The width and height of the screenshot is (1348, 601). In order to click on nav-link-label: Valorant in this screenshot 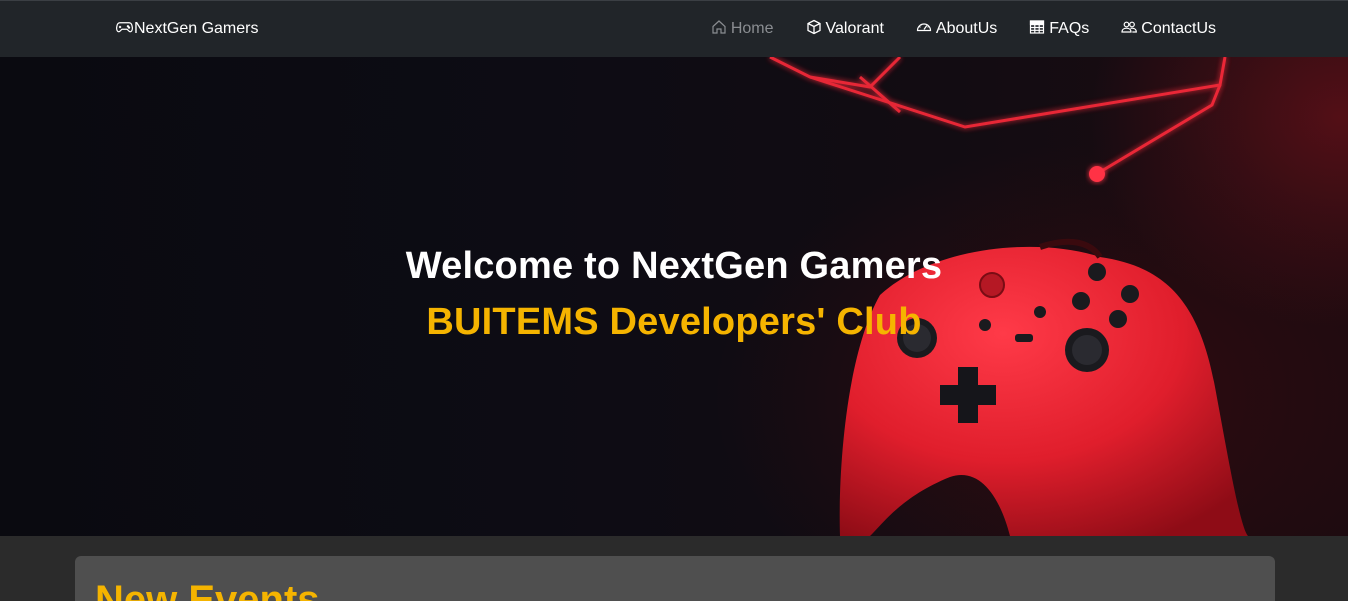, I will do `click(854, 28)`.